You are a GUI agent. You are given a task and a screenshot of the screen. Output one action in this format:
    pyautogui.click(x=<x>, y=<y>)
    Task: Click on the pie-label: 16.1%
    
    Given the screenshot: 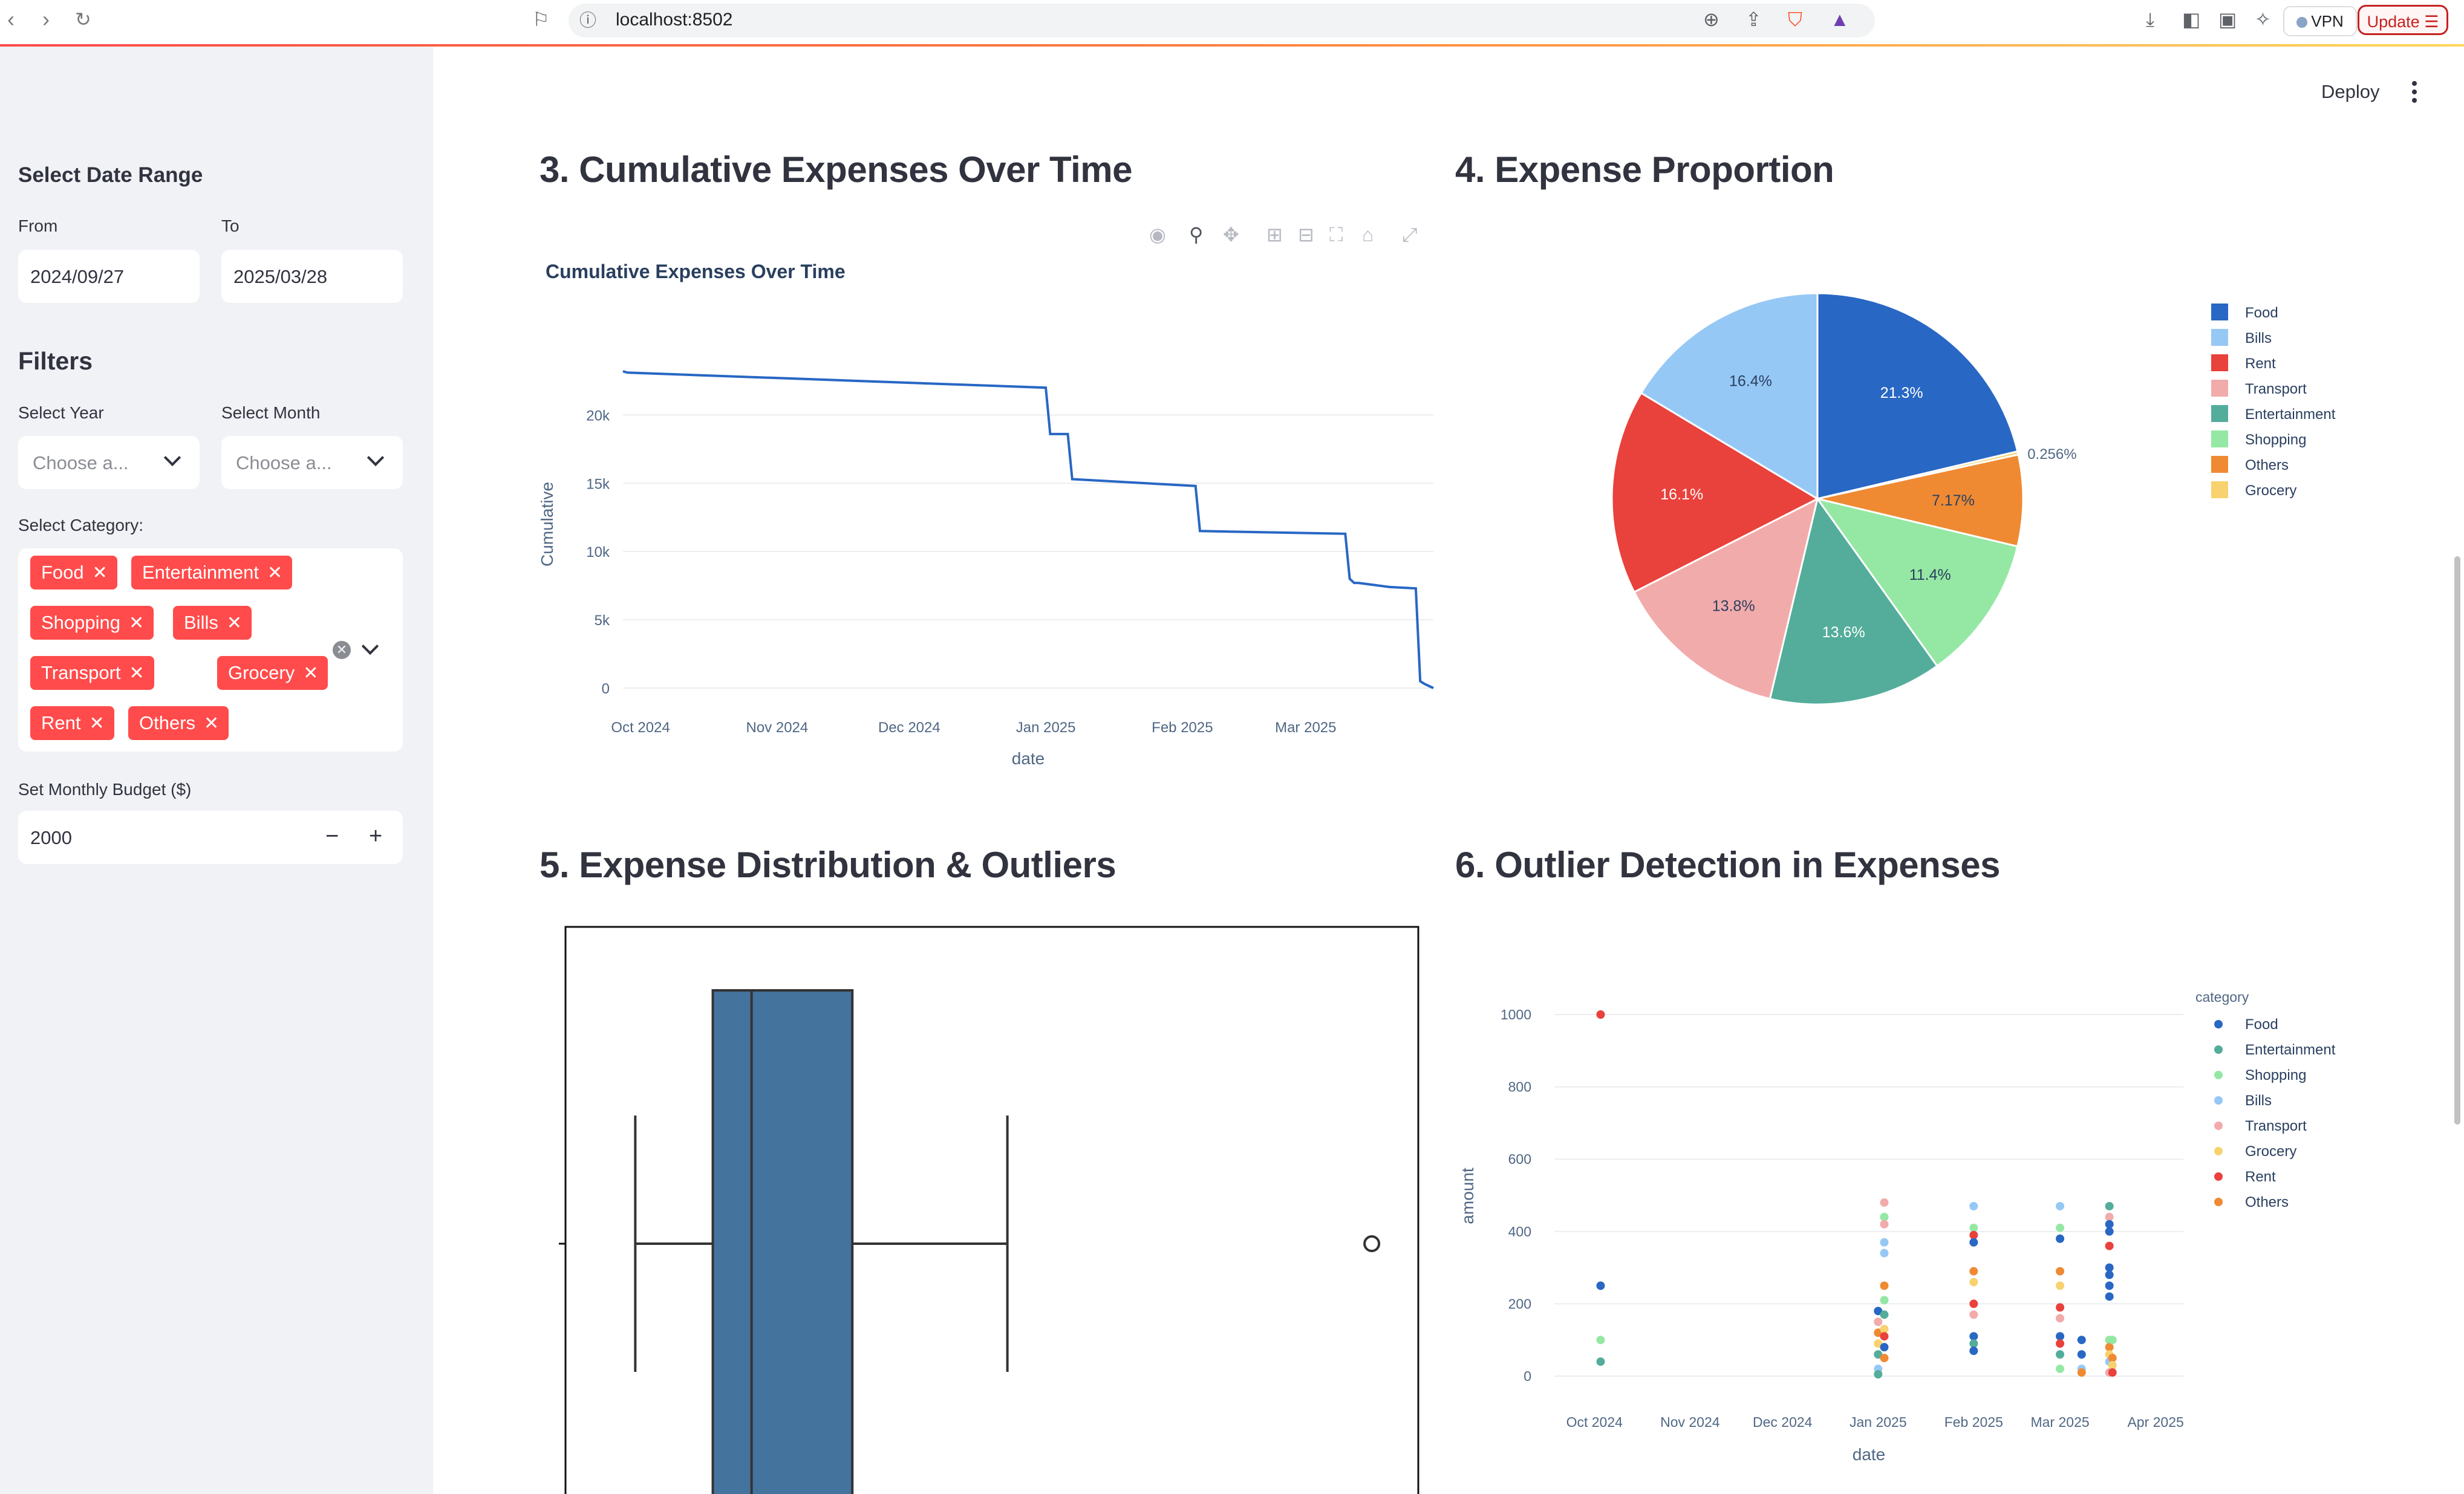 What is the action you would take?
    pyautogui.click(x=1681, y=494)
    